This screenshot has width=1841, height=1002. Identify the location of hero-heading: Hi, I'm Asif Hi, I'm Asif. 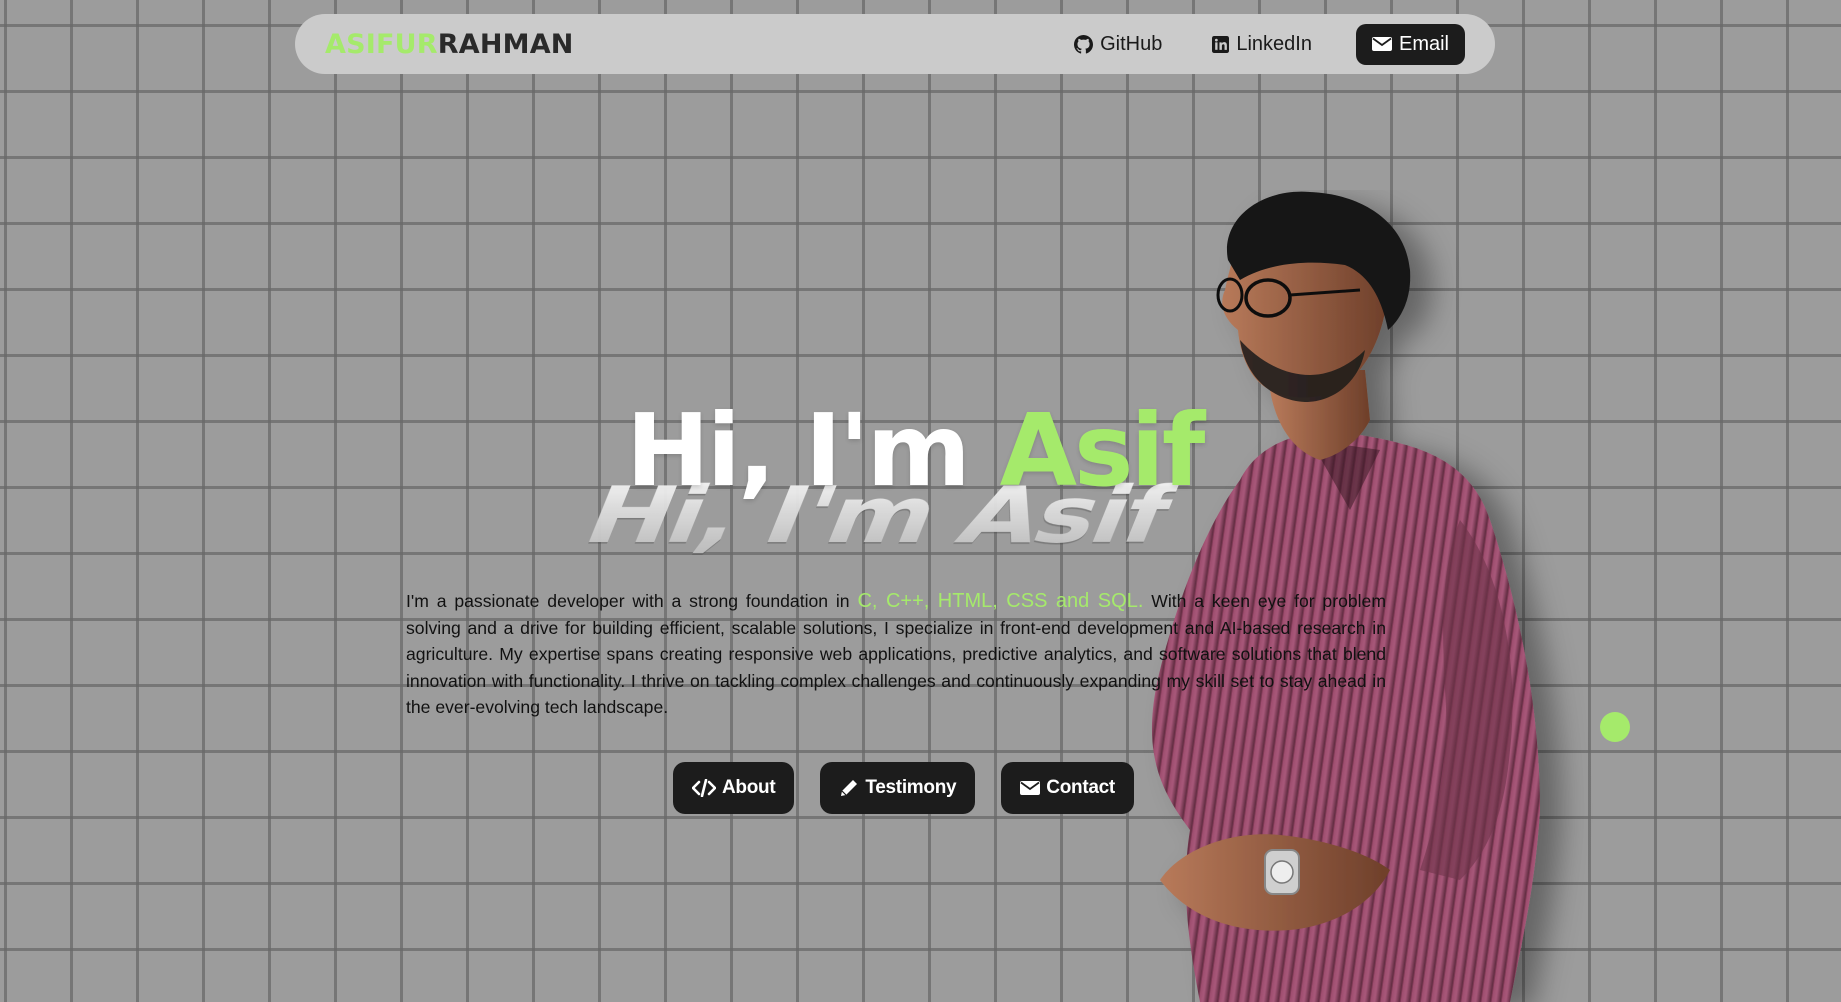
(902, 479).